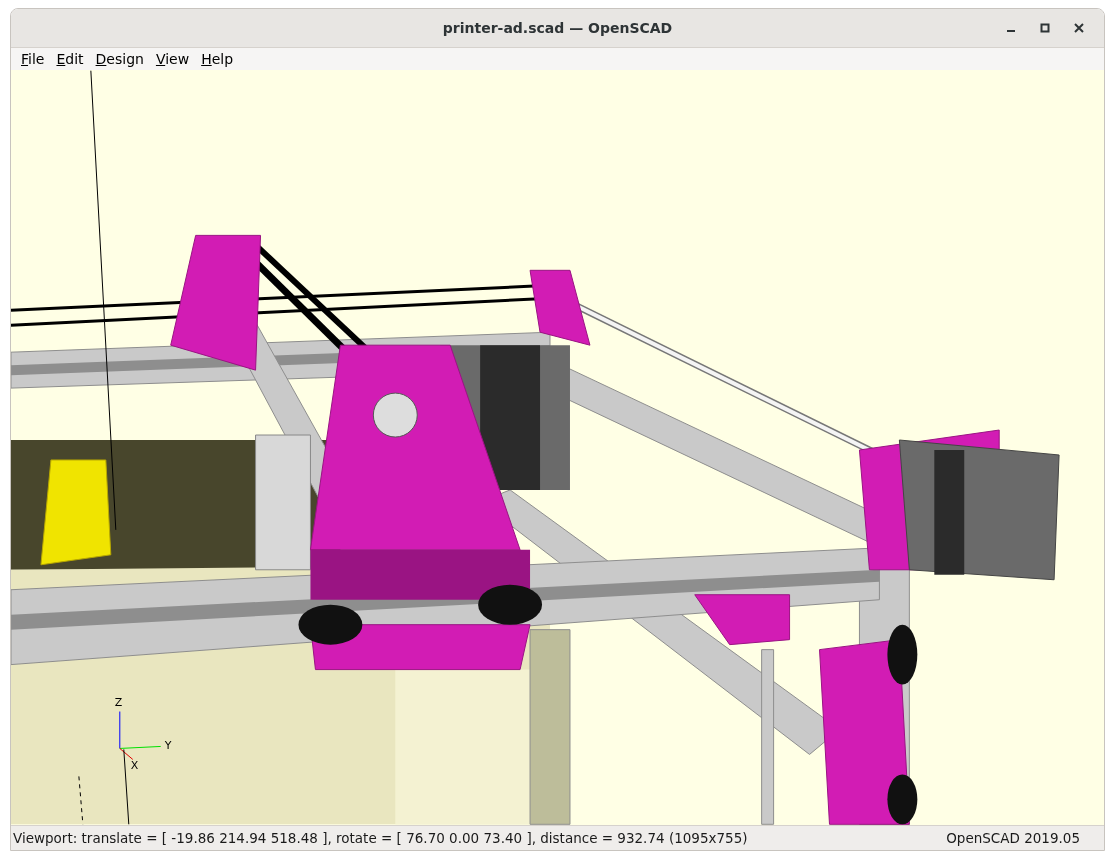 This screenshot has height=857, width=1115. I want to click on menu-item: Help, so click(217, 59).